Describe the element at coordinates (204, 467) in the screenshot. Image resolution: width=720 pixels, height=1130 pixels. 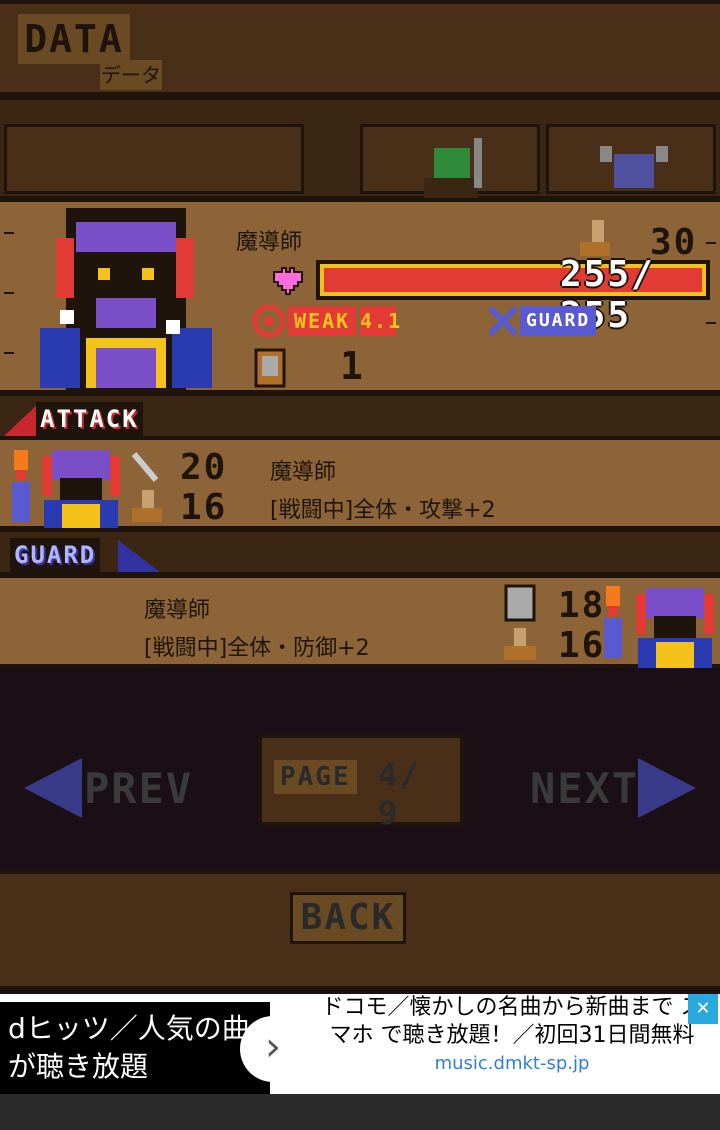
I see `attack-power: 20` at that location.